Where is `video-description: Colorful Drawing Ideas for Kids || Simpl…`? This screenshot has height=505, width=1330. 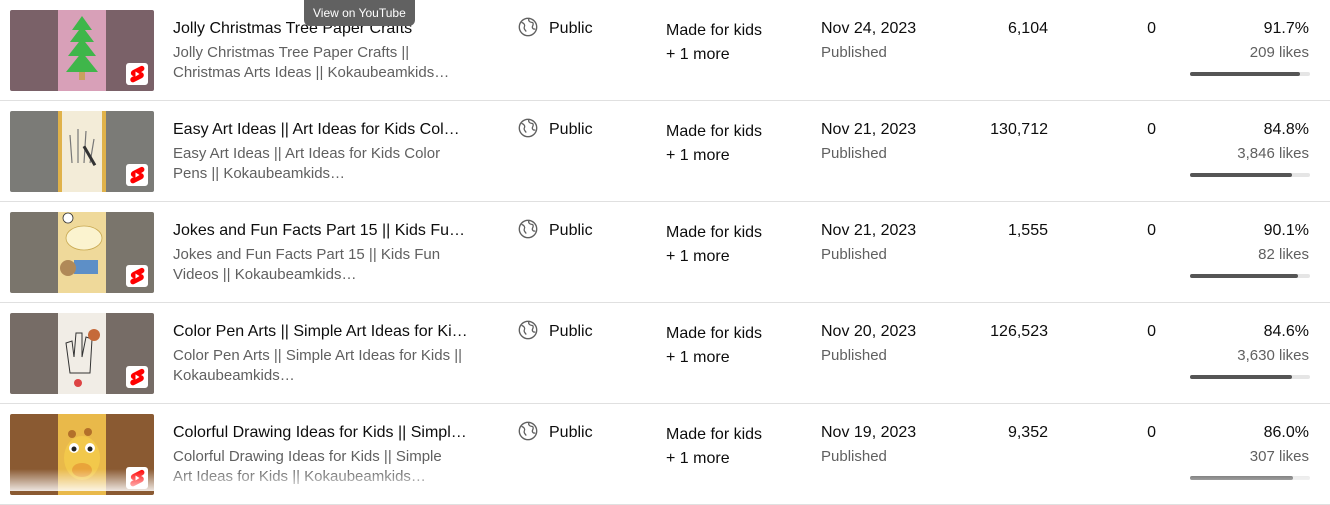 video-description: Colorful Drawing Ideas for Kids || Simpl… is located at coordinates (307, 466).